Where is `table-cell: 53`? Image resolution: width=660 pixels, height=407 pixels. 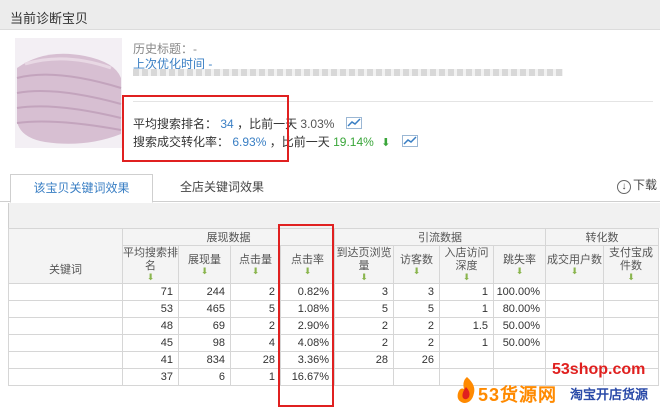
table-cell: 53 is located at coordinates (150, 309).